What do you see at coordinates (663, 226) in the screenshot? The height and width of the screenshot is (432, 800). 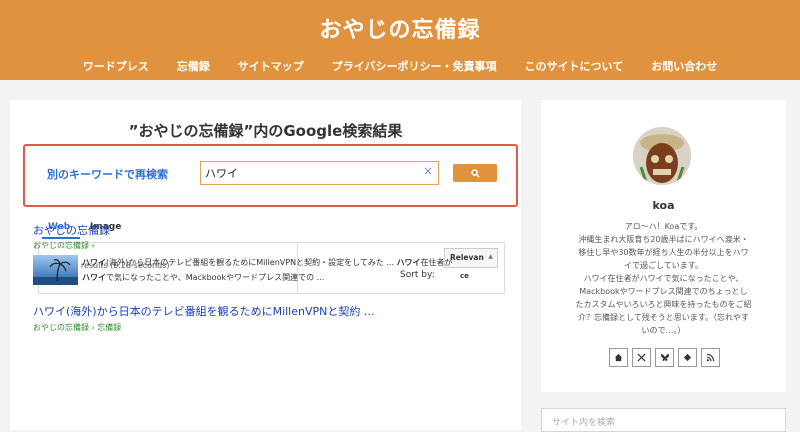 I see `bio-line: アロ〜ハ！Koaです。` at bounding box center [663, 226].